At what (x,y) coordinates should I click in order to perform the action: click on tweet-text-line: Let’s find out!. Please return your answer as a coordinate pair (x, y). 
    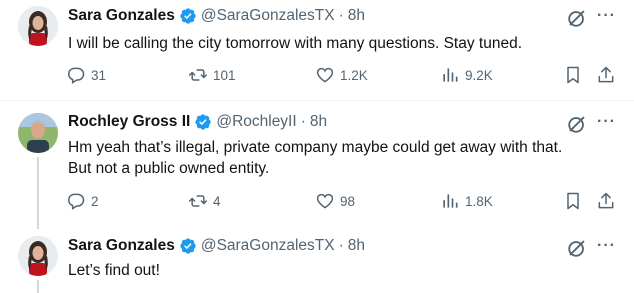
    Looking at the image, I should click on (114, 270).